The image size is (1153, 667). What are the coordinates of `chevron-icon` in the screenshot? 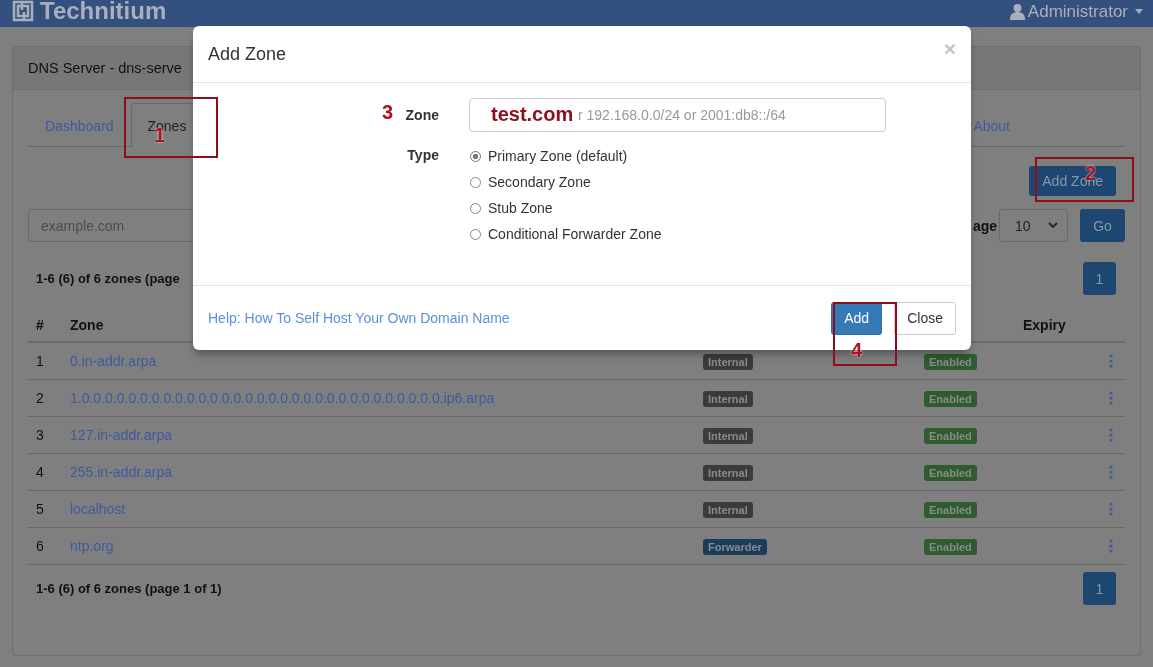 It's located at (1053, 225).